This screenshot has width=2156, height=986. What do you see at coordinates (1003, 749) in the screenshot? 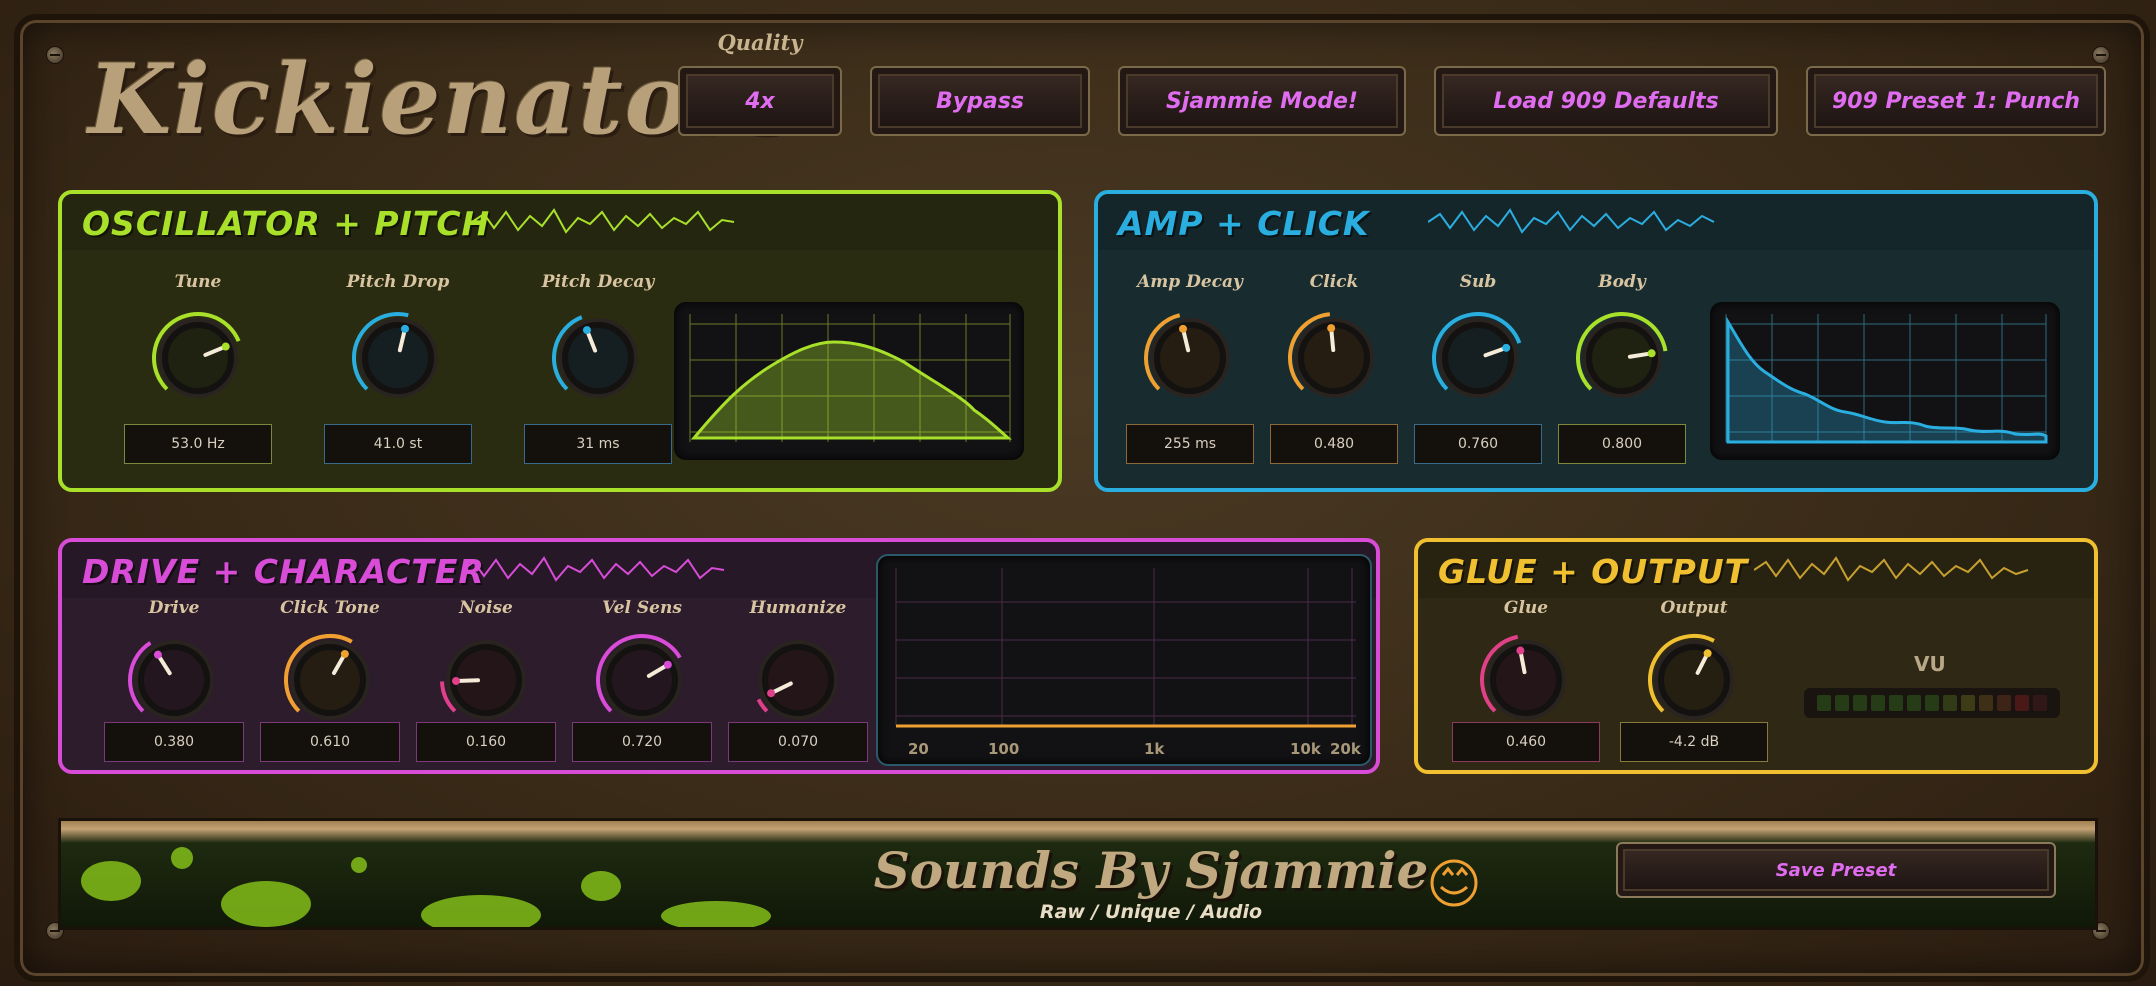
I see `spectrum-tick: 100` at bounding box center [1003, 749].